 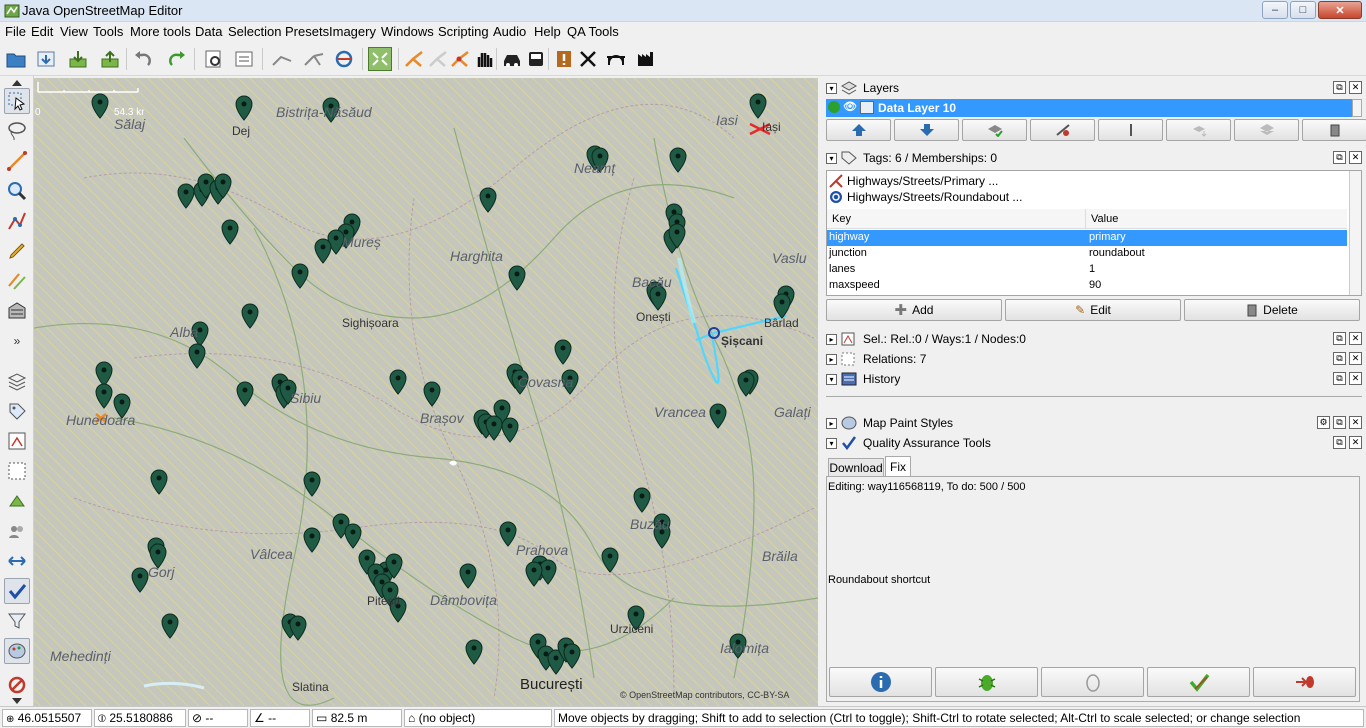 What do you see at coordinates (344, 59) in the screenshot?
I see `reverse-way-icon` at bounding box center [344, 59].